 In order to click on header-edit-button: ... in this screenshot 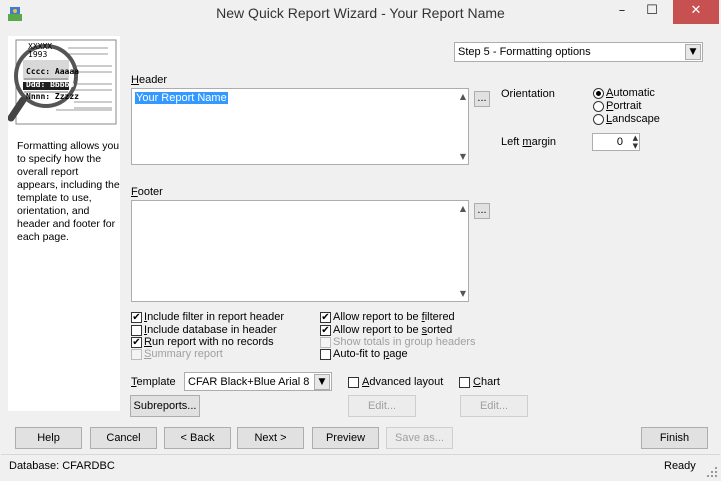, I will do `click(482, 99)`.